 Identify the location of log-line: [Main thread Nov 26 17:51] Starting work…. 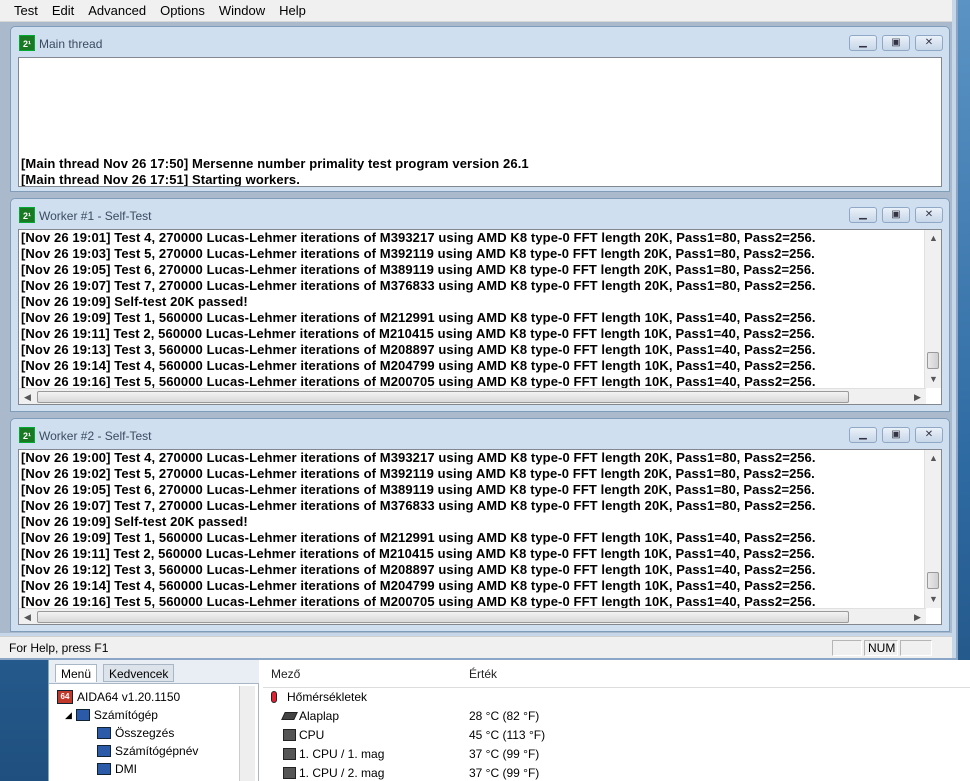
(160, 179).